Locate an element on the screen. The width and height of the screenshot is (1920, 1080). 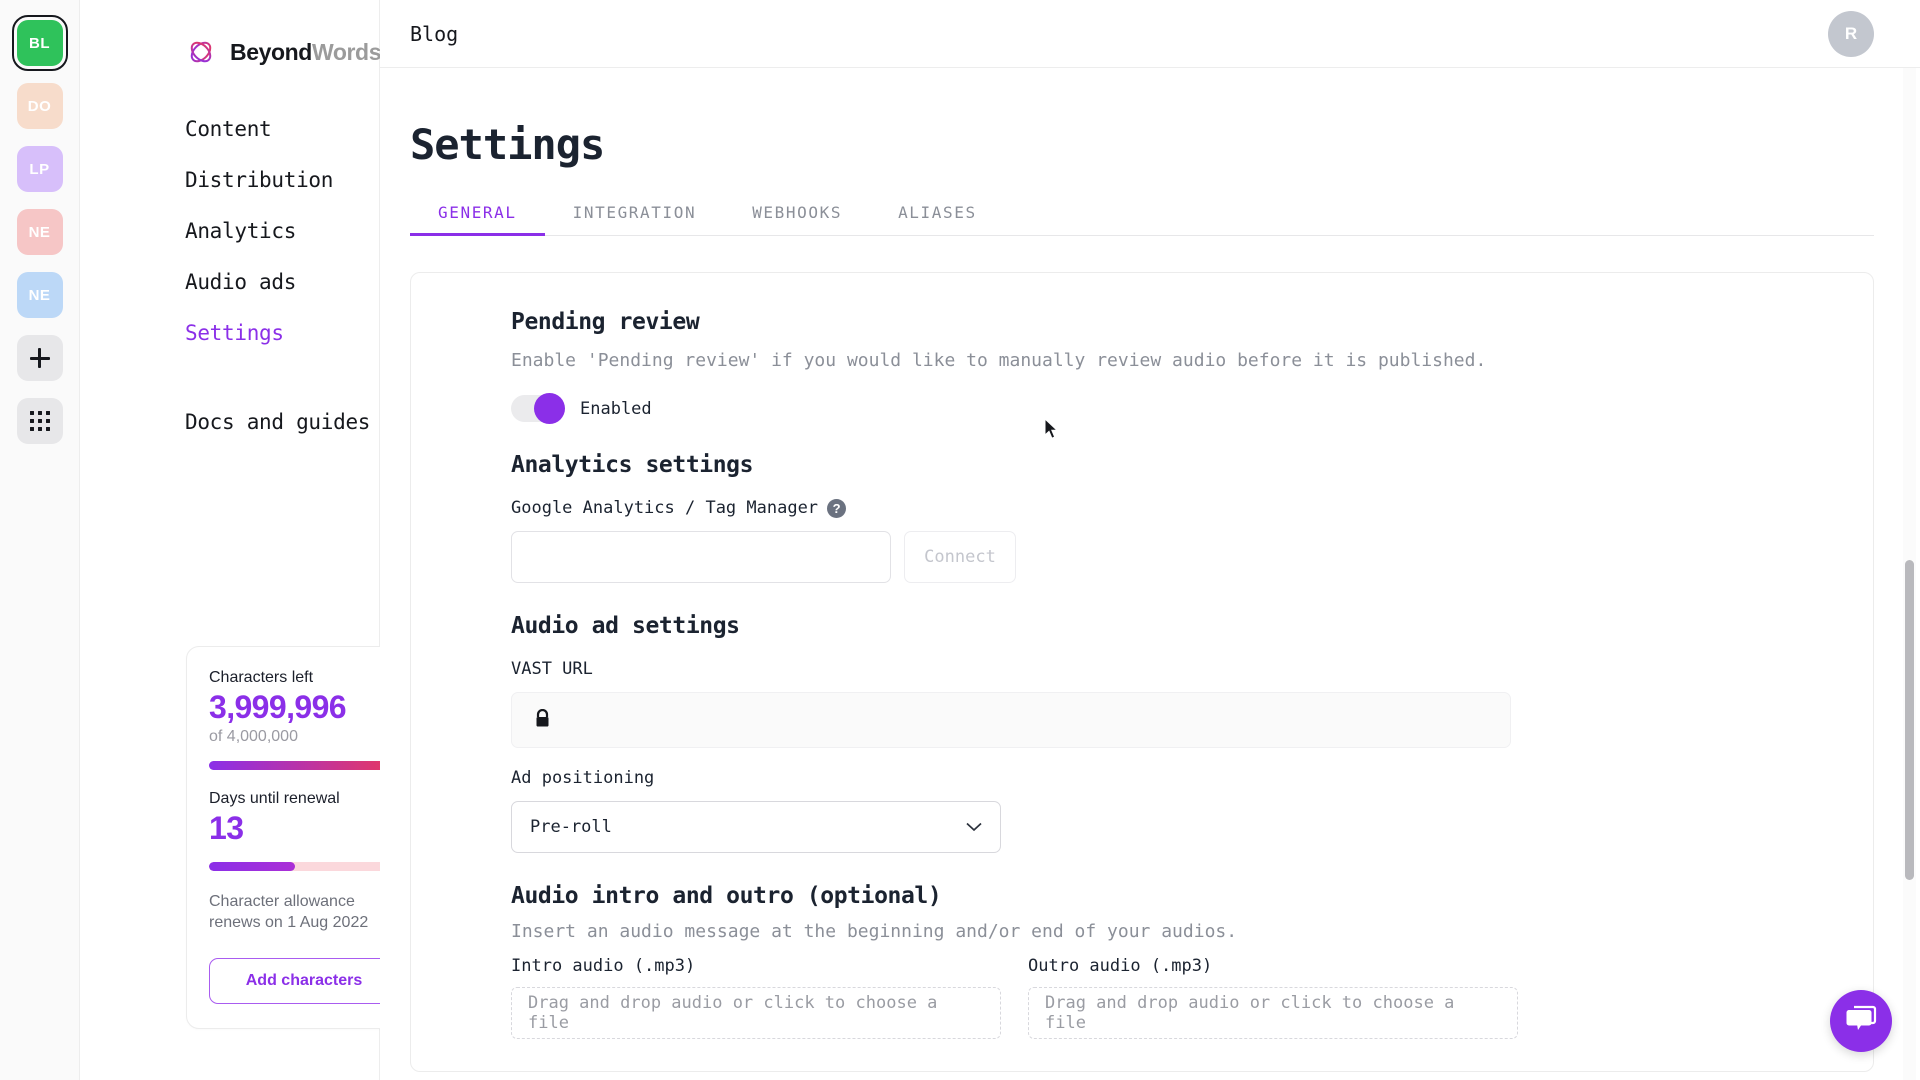
analytics-settings-heading: Analytics settings is located at coordinates (632, 465).